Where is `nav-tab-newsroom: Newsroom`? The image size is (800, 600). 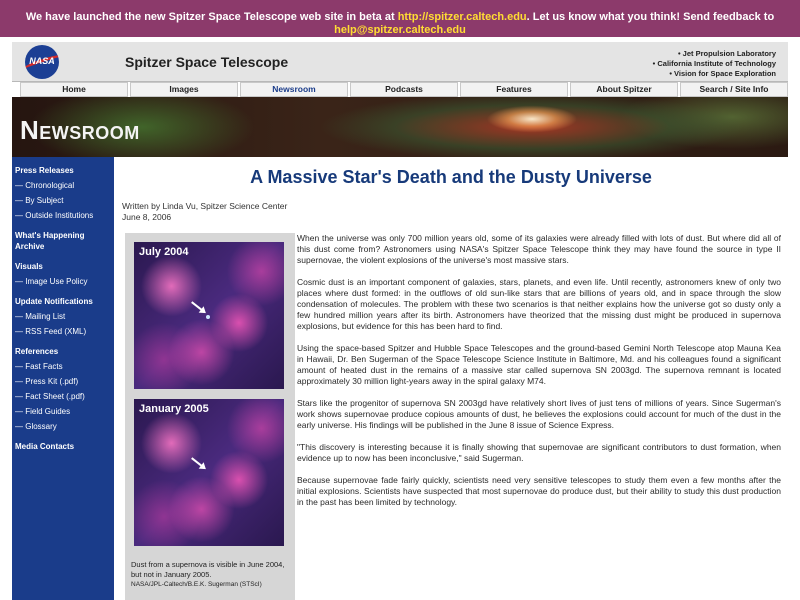 nav-tab-newsroom: Newsroom is located at coordinates (294, 89).